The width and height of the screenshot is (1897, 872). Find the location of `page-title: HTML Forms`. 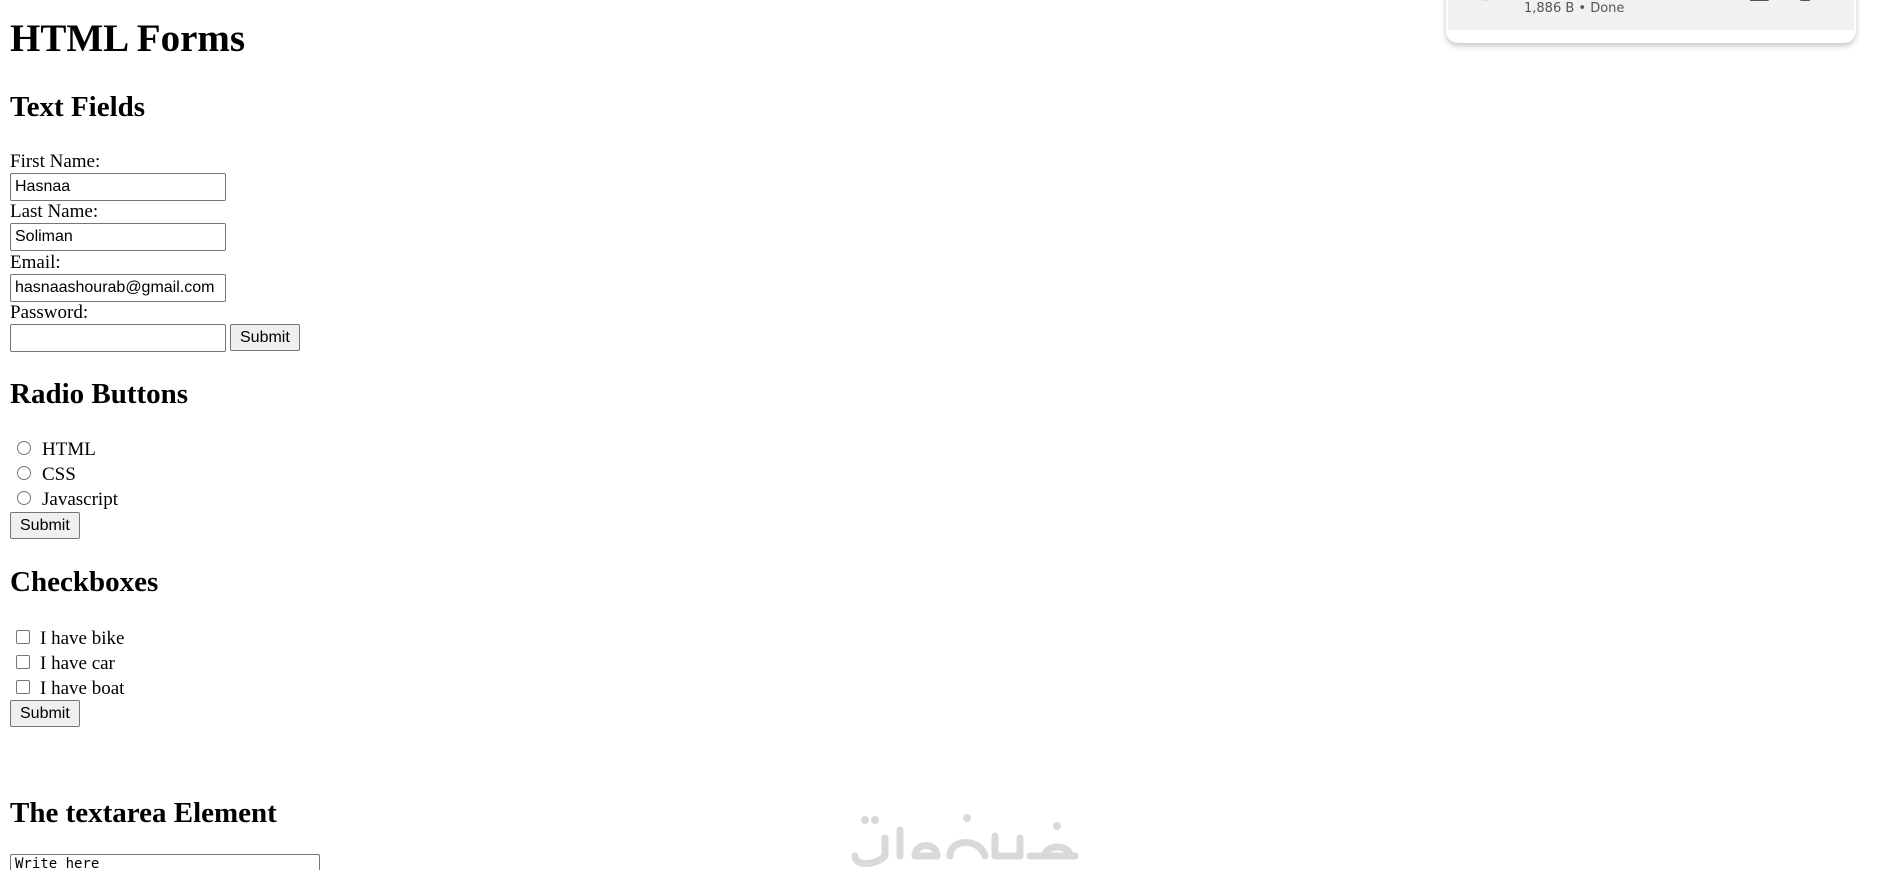

page-title: HTML Forms is located at coordinates (128, 38).